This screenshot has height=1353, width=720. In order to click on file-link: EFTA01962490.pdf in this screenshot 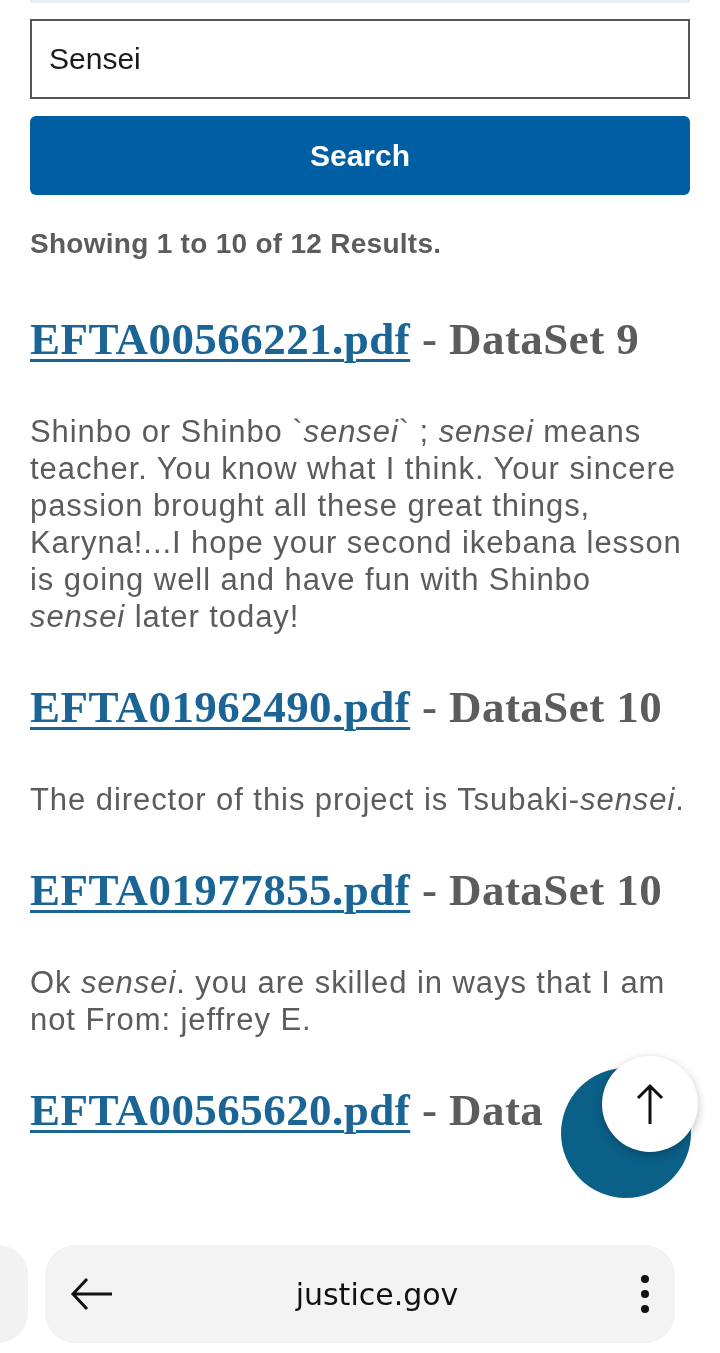, I will do `click(220, 707)`.